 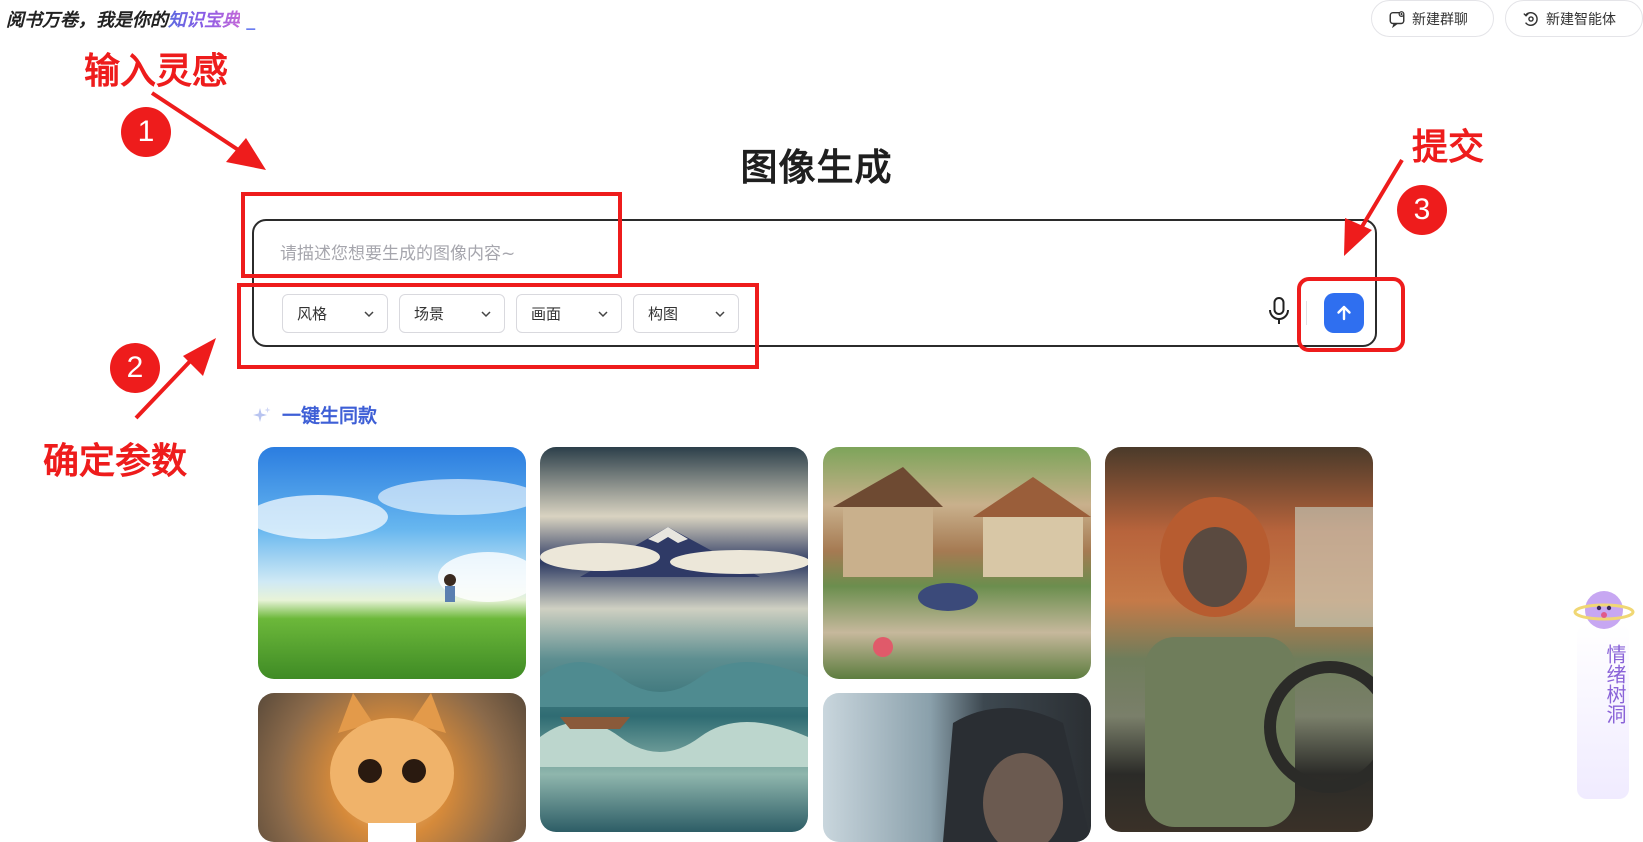 What do you see at coordinates (498, 326) in the screenshot?
I see `annotation-box-params` at bounding box center [498, 326].